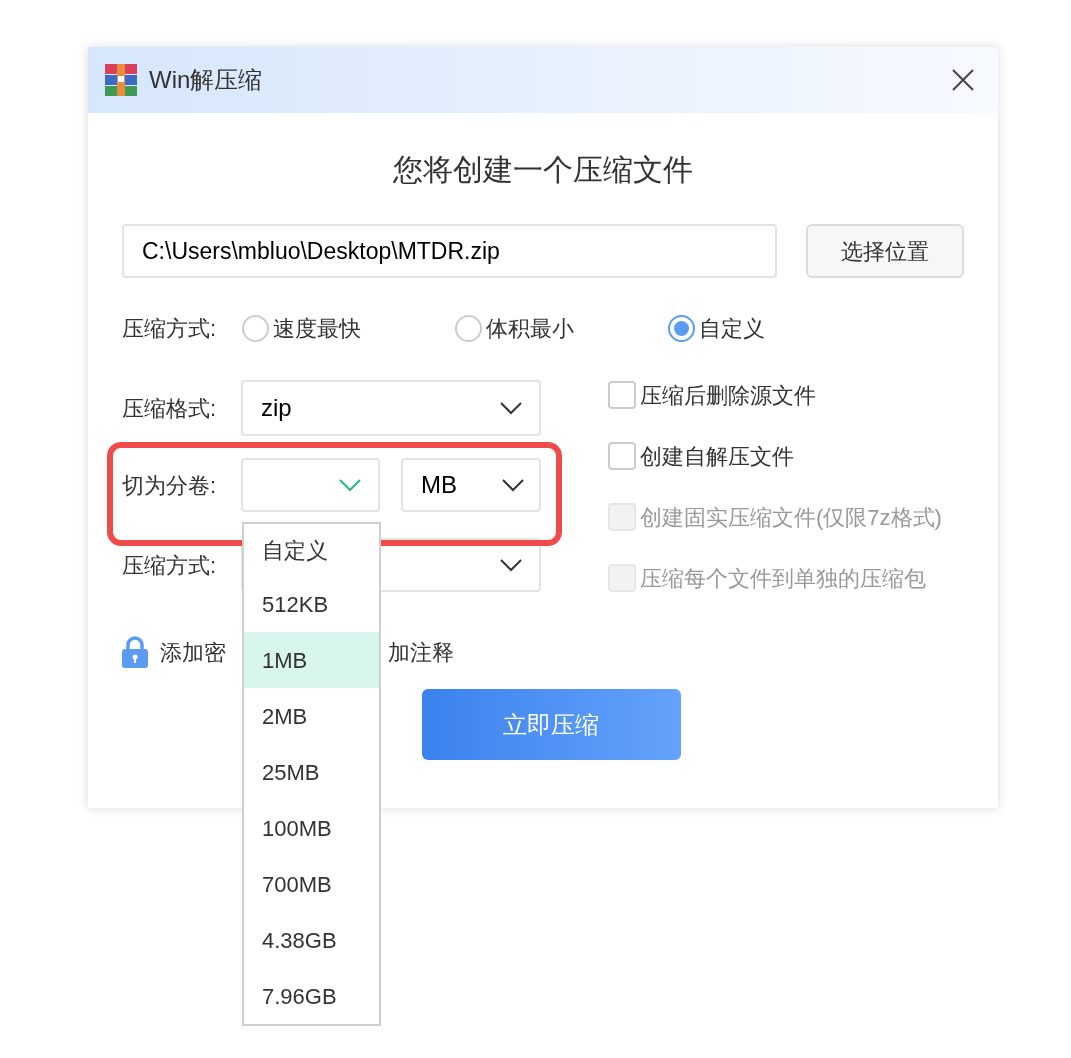  I want to click on archive-icon, so click(121, 80).